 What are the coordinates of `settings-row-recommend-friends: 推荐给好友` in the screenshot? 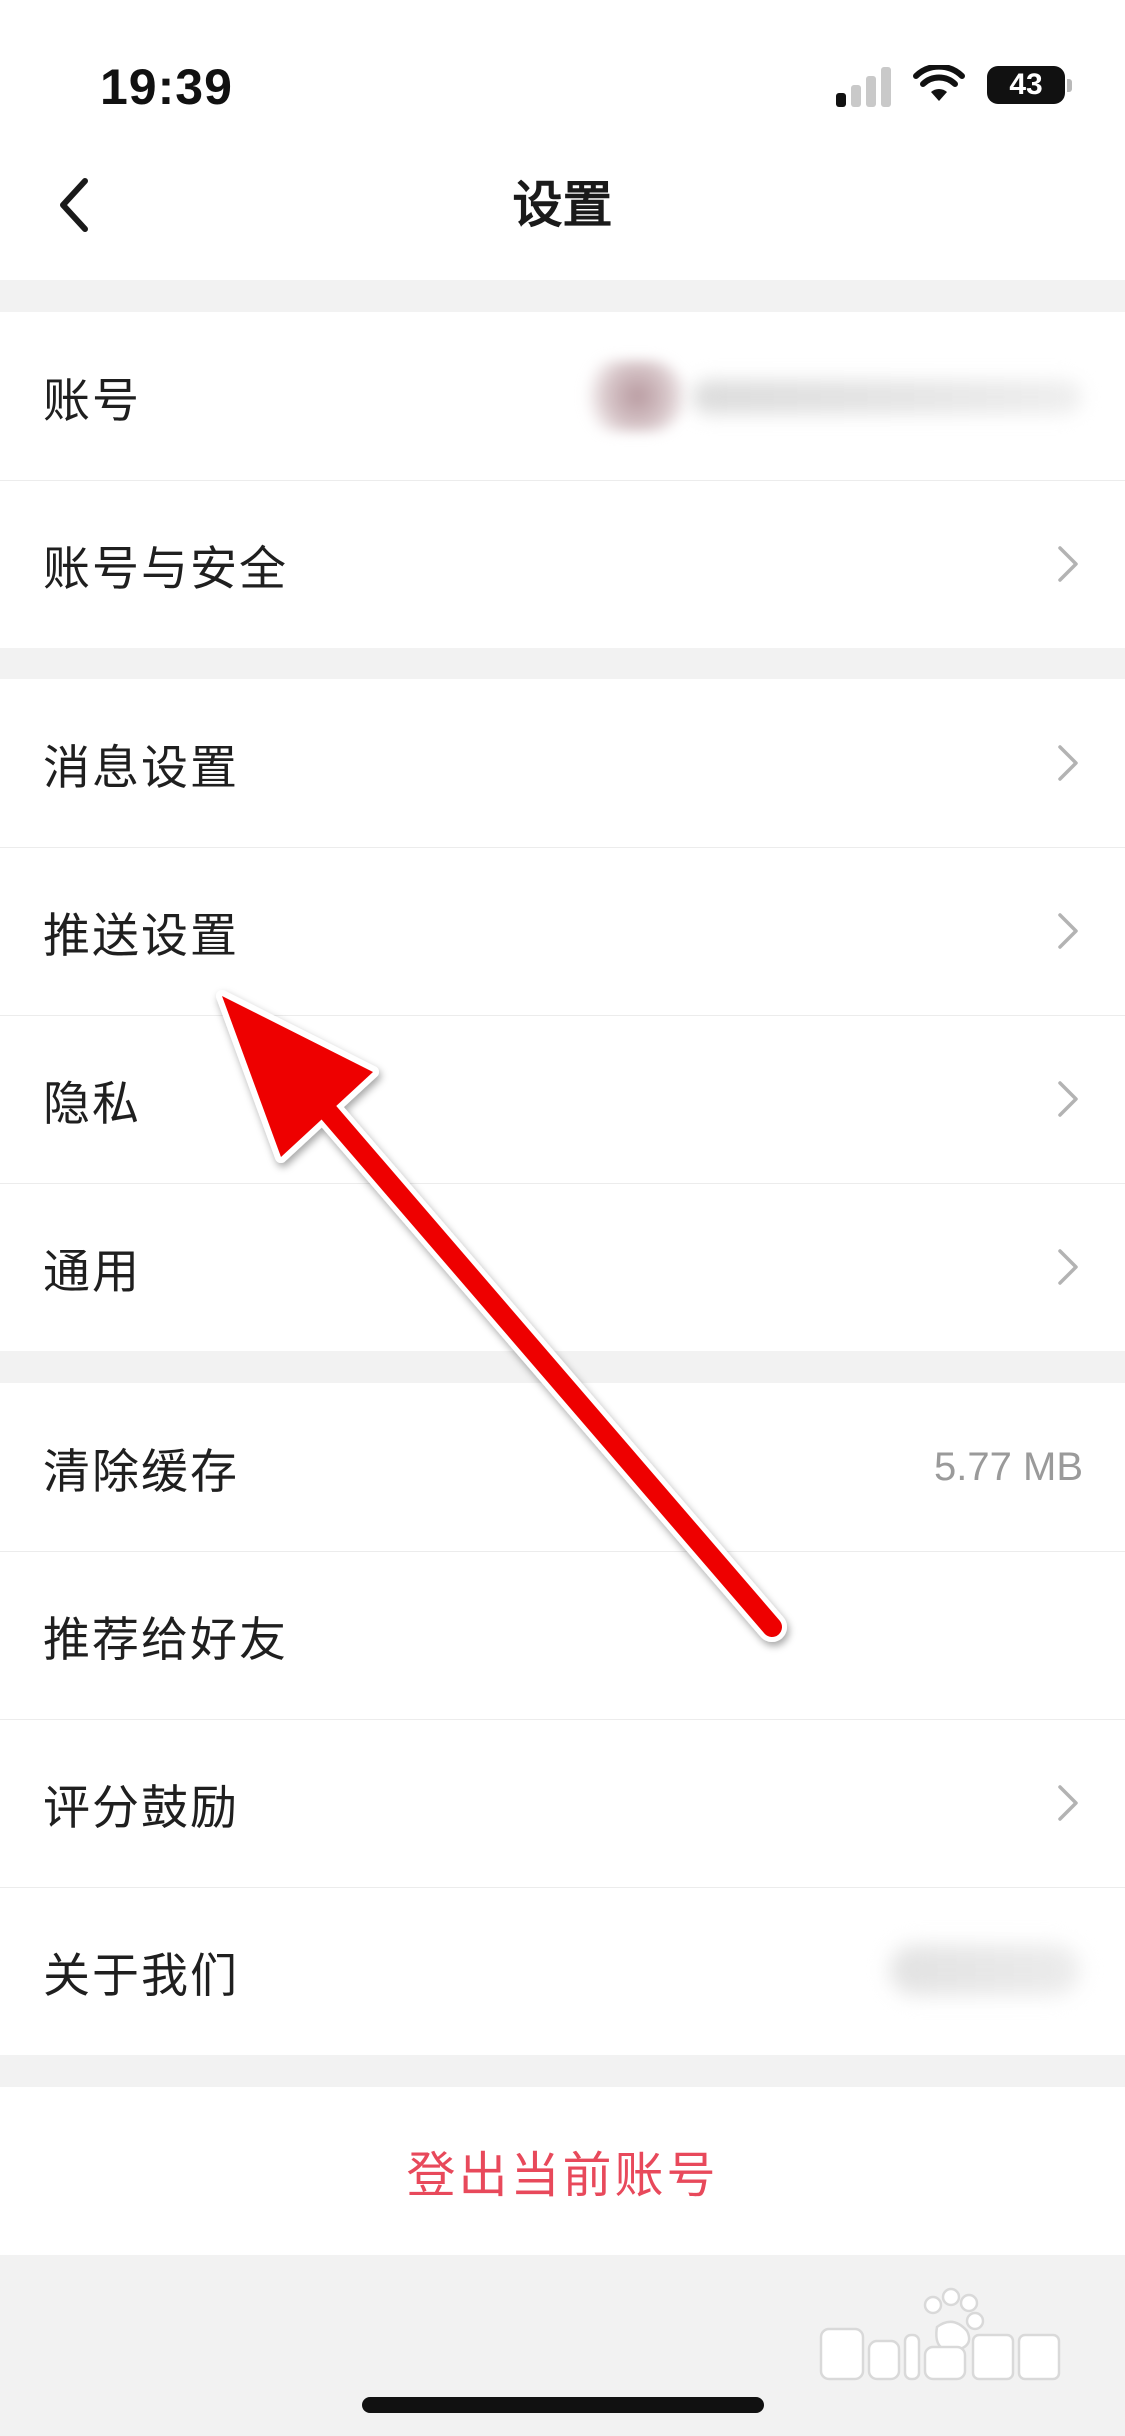 It's located at (562, 1635).